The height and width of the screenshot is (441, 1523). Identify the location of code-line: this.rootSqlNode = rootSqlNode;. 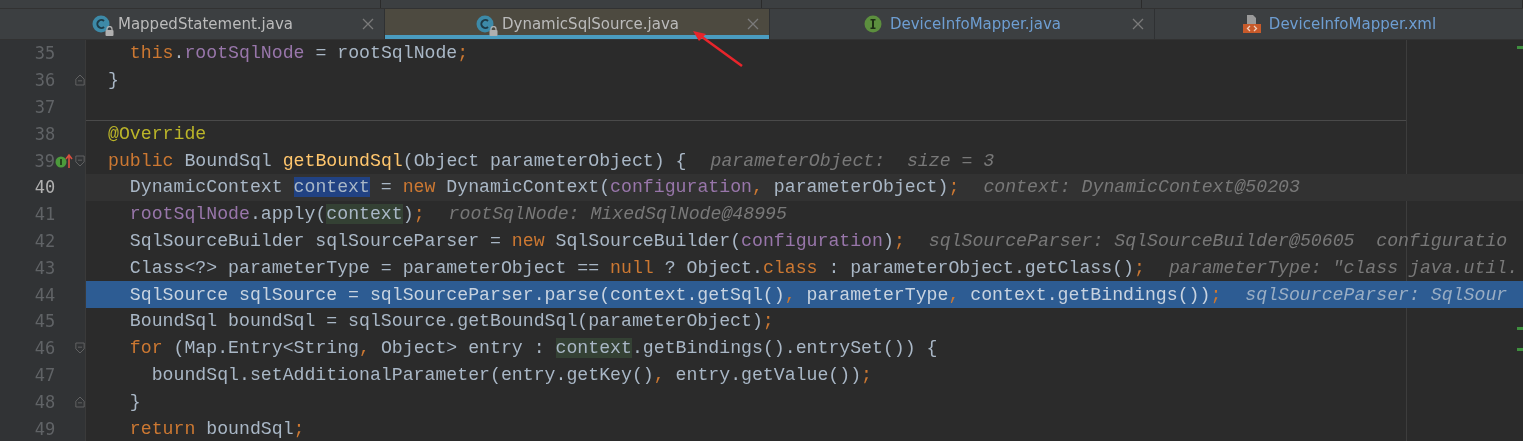
(298, 53).